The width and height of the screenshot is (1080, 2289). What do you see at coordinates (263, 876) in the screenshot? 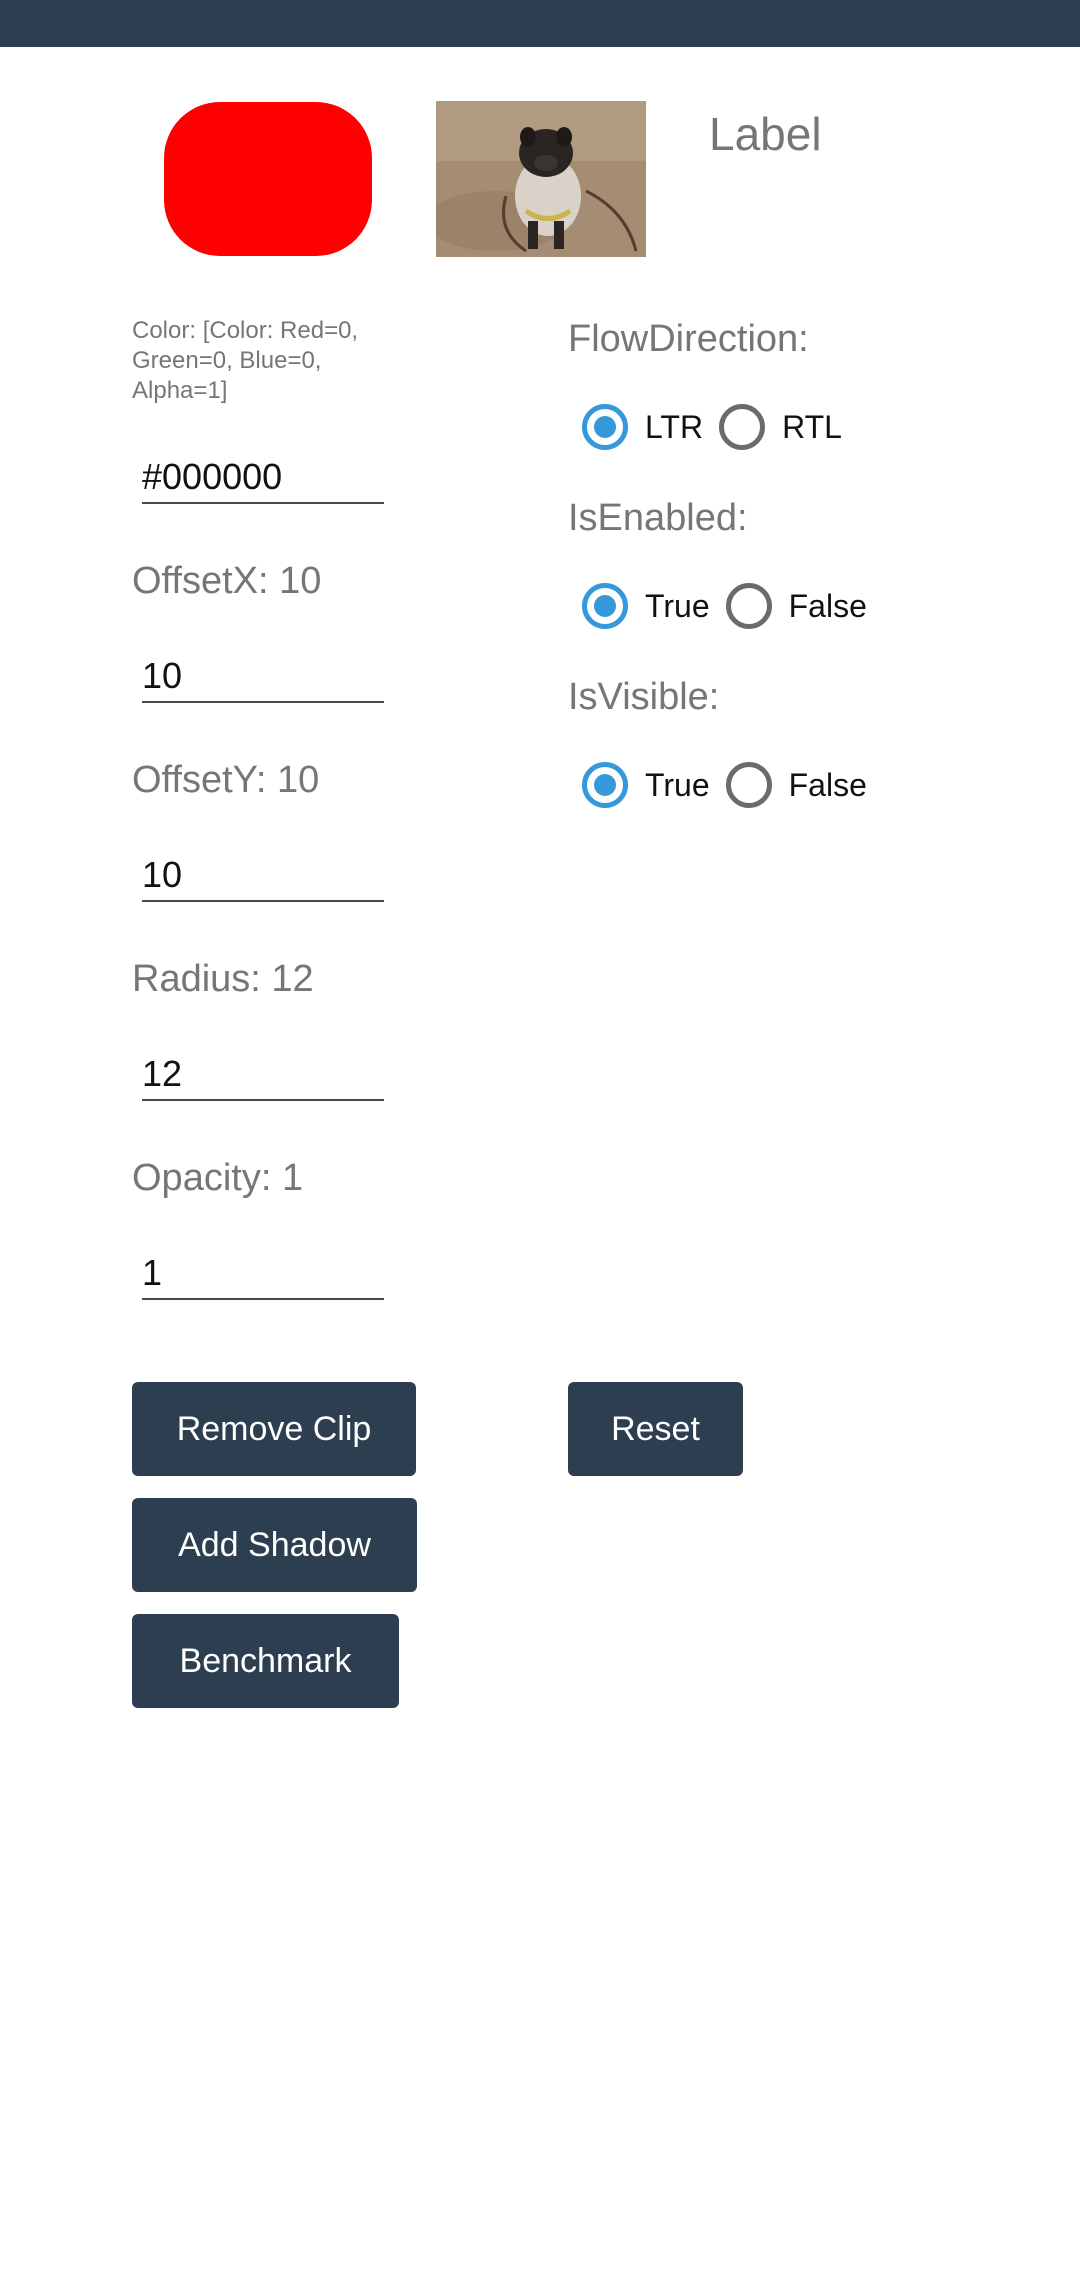
I see `offset-y-input` at bounding box center [263, 876].